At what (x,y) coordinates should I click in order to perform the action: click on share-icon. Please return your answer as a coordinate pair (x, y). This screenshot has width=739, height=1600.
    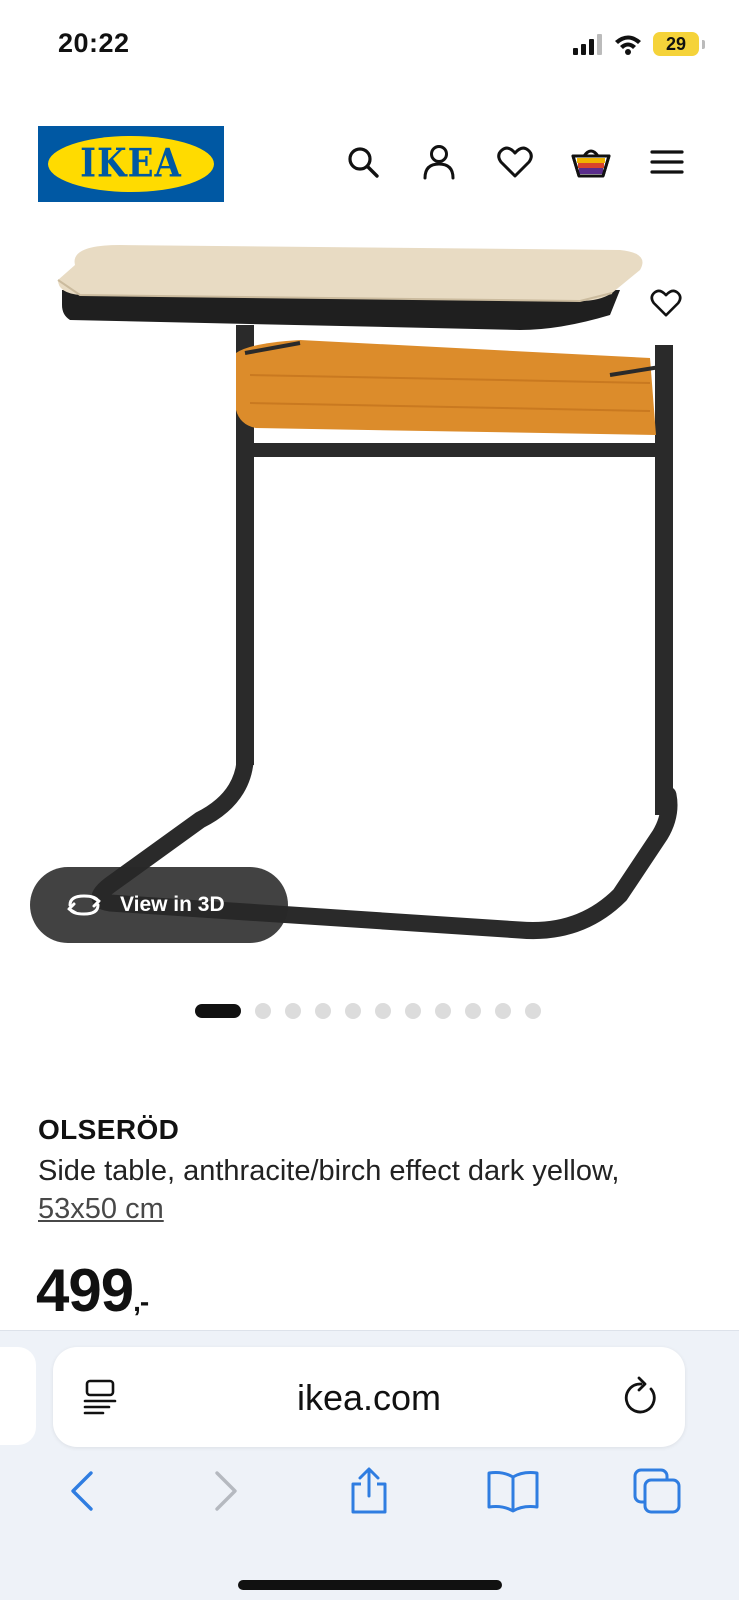
    Looking at the image, I should click on (369, 1490).